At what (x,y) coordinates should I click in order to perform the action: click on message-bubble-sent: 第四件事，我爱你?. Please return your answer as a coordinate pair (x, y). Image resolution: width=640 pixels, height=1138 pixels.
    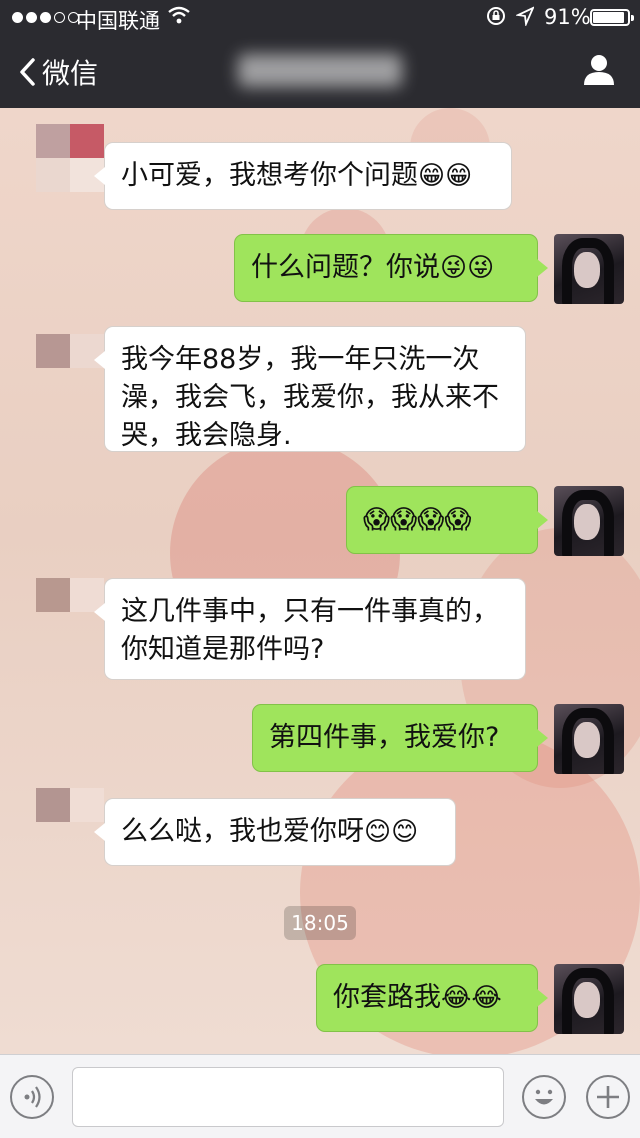
    Looking at the image, I should click on (400, 738).